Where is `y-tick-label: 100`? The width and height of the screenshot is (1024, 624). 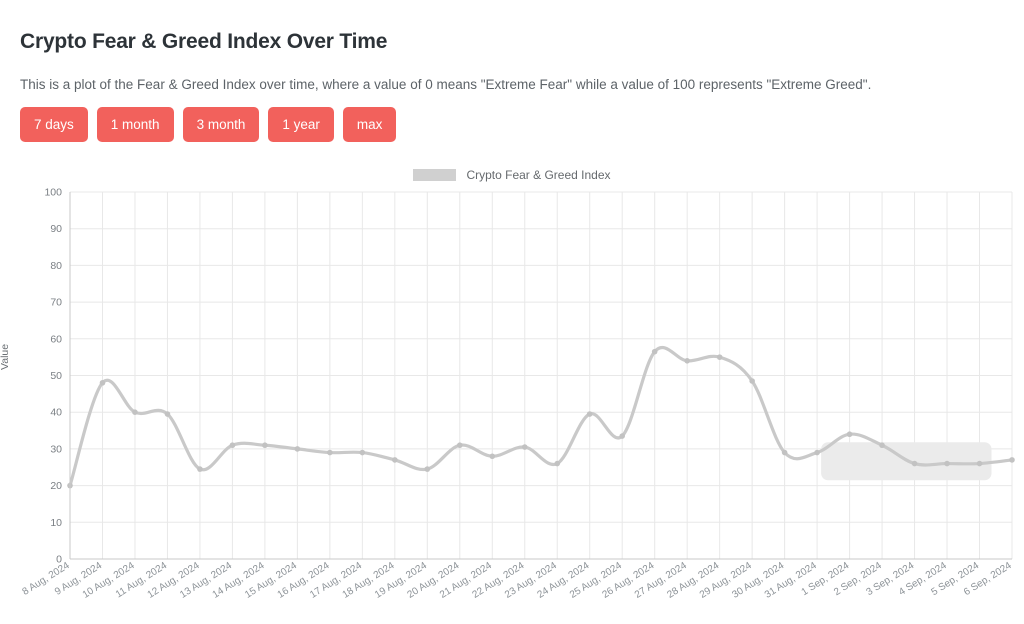
y-tick-label: 100 is located at coordinates (53, 193).